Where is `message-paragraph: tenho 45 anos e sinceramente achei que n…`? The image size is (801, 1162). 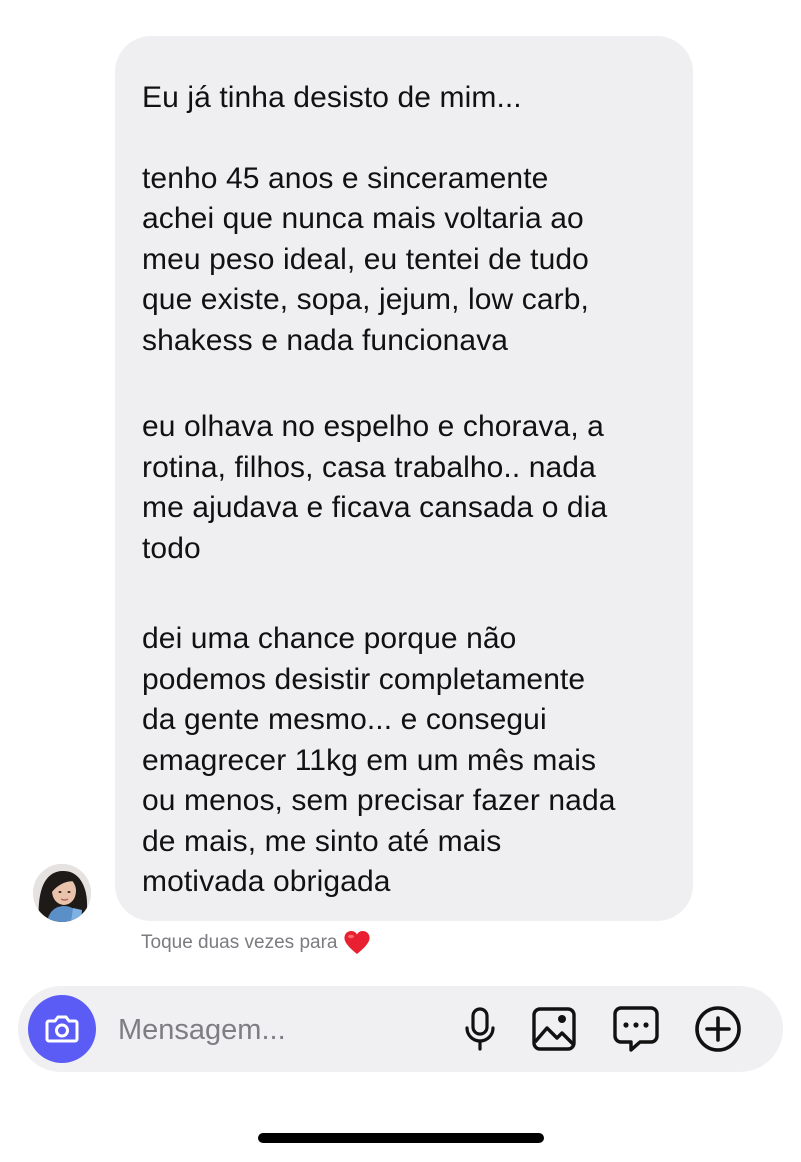 message-paragraph: tenho 45 anos e sinceramente achei que n… is located at coordinates (402, 260).